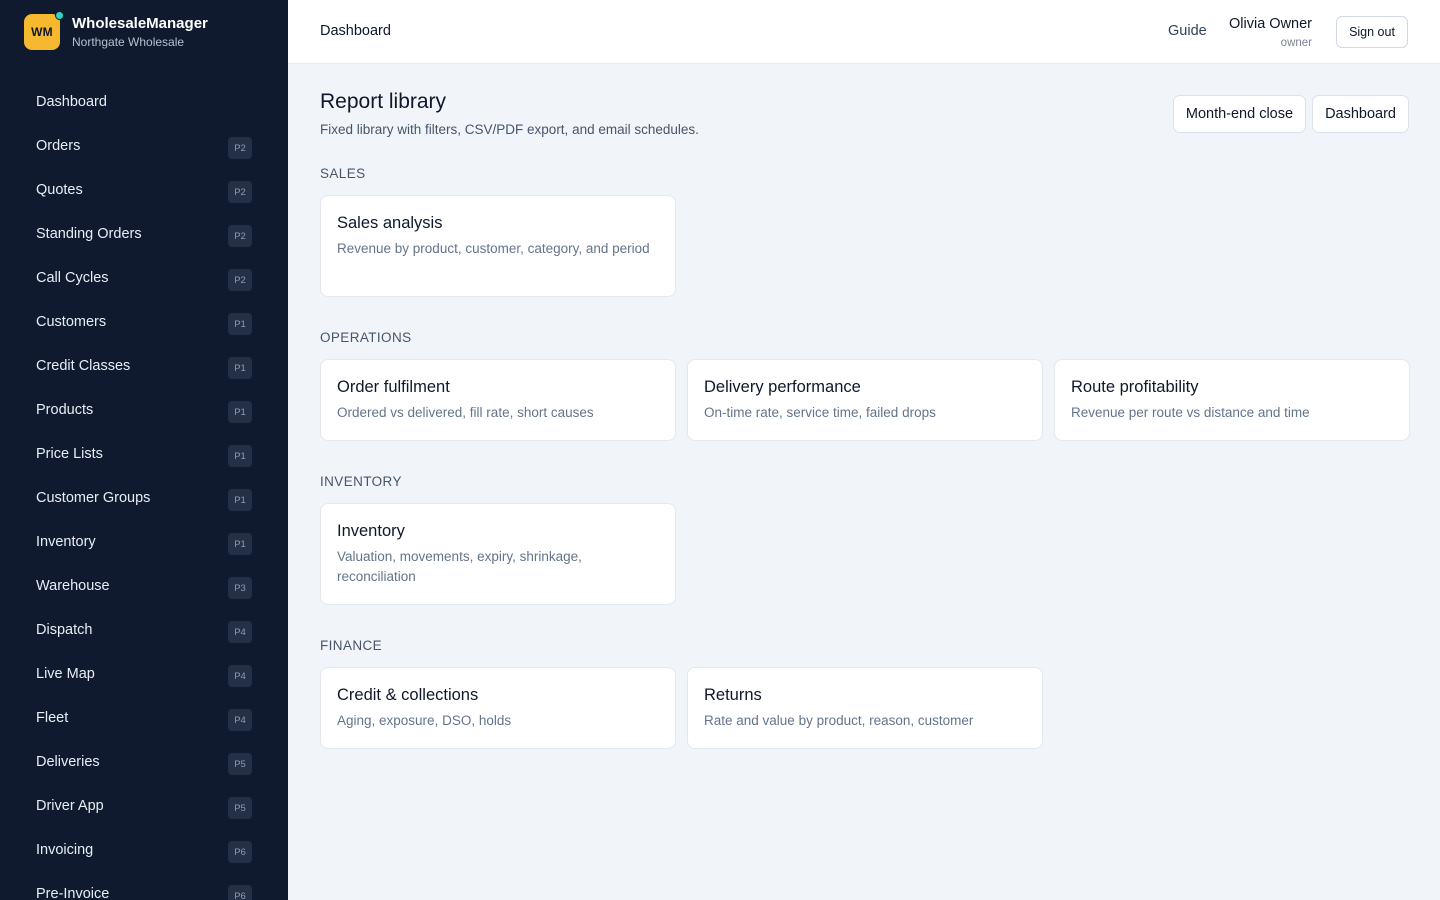 The width and height of the screenshot is (1440, 900). Describe the element at coordinates (1360, 114) in the screenshot. I see `dashboard-button: Dashboard` at that location.